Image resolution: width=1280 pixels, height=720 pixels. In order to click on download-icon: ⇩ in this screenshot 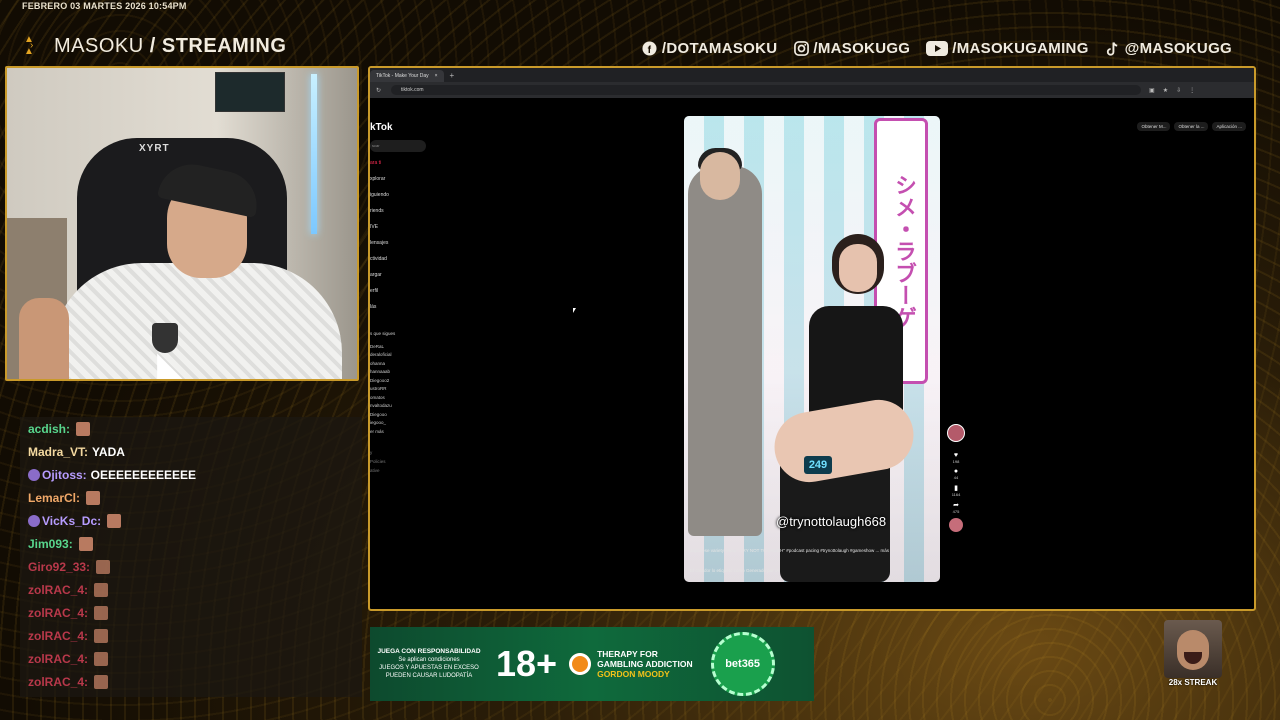, I will do `click(1178, 90)`.